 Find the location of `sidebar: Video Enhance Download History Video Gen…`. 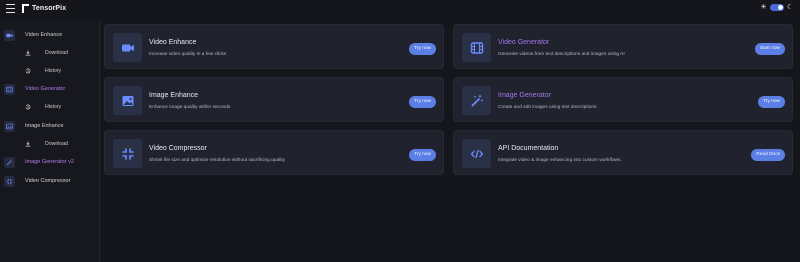

sidebar: Video Enhance Download History Video Gen… is located at coordinates (50, 141).